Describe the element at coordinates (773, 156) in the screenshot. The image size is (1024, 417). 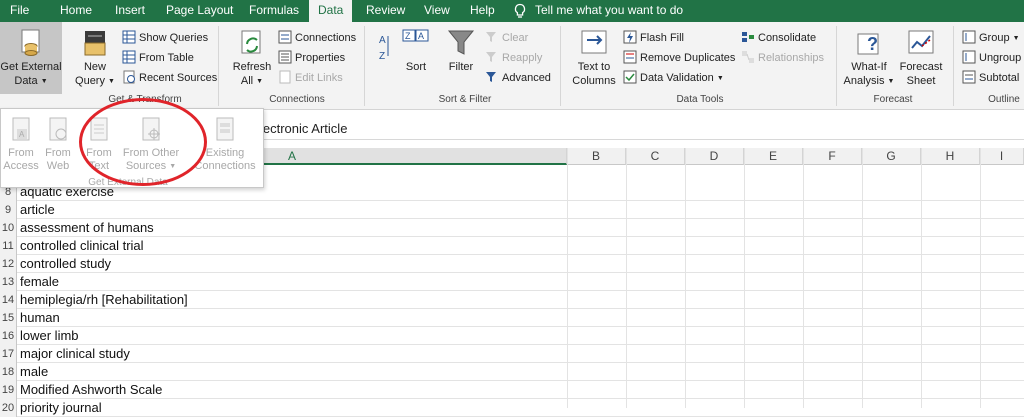
I see `column-header-e: E` at that location.